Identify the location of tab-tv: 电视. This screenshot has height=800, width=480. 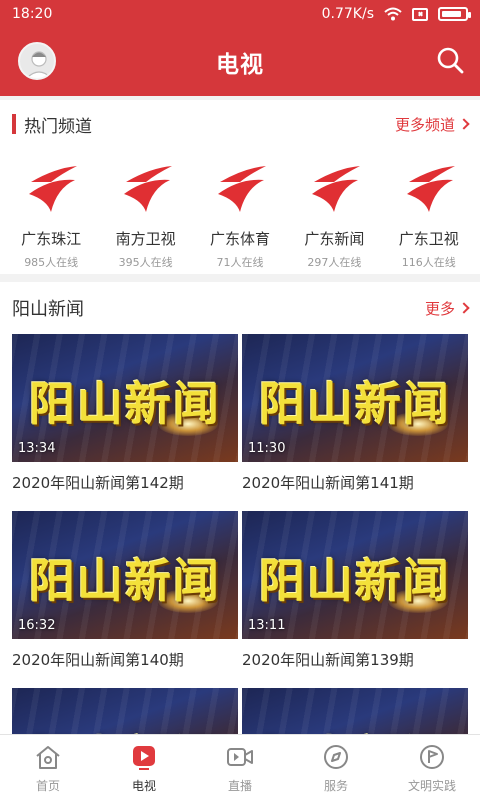
(144, 767).